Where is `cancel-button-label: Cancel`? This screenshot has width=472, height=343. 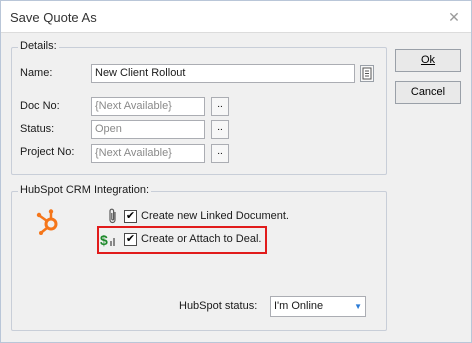 cancel-button-label: Cancel is located at coordinates (428, 92).